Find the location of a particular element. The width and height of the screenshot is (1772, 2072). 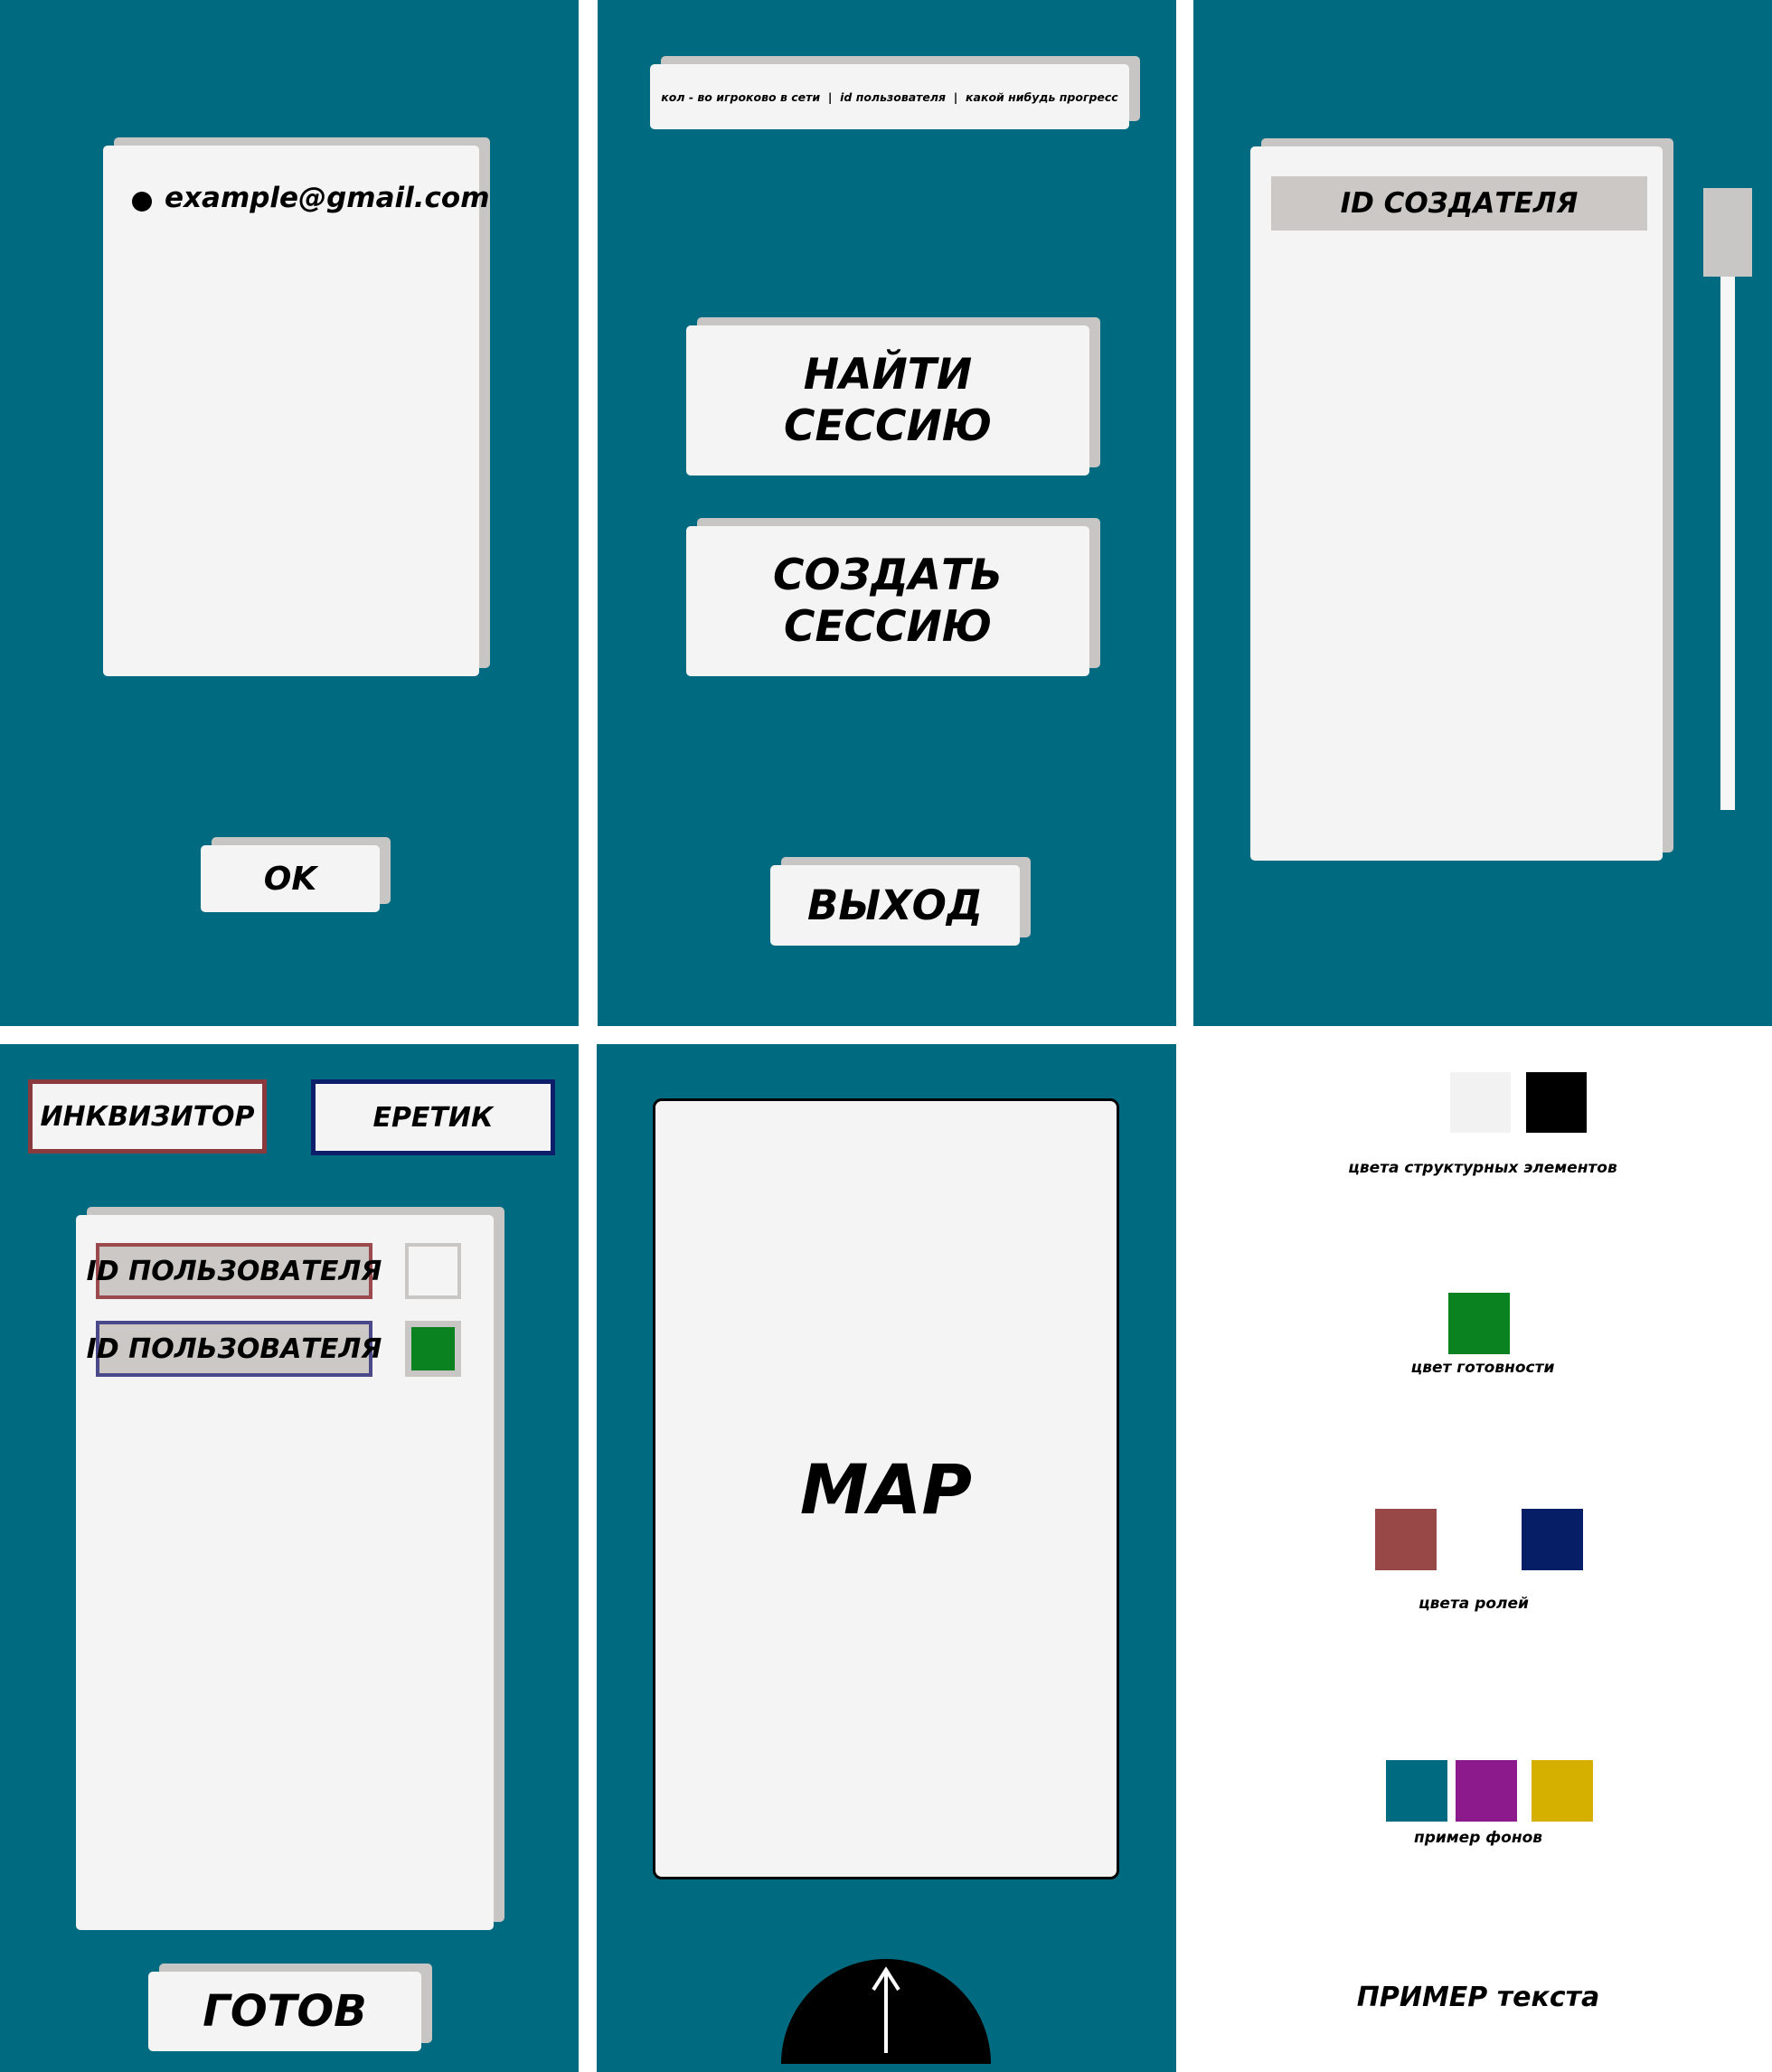

account-radio is located at coordinates (142, 202).